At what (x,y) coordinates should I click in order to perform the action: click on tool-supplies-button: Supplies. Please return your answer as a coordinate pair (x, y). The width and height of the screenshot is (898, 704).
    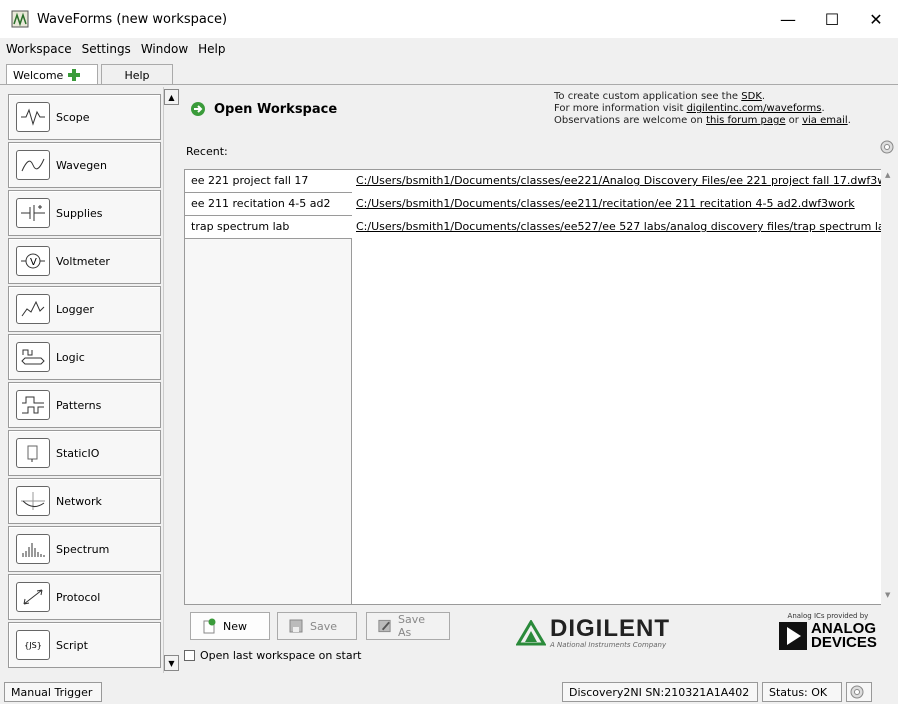
    Looking at the image, I should click on (84, 213).